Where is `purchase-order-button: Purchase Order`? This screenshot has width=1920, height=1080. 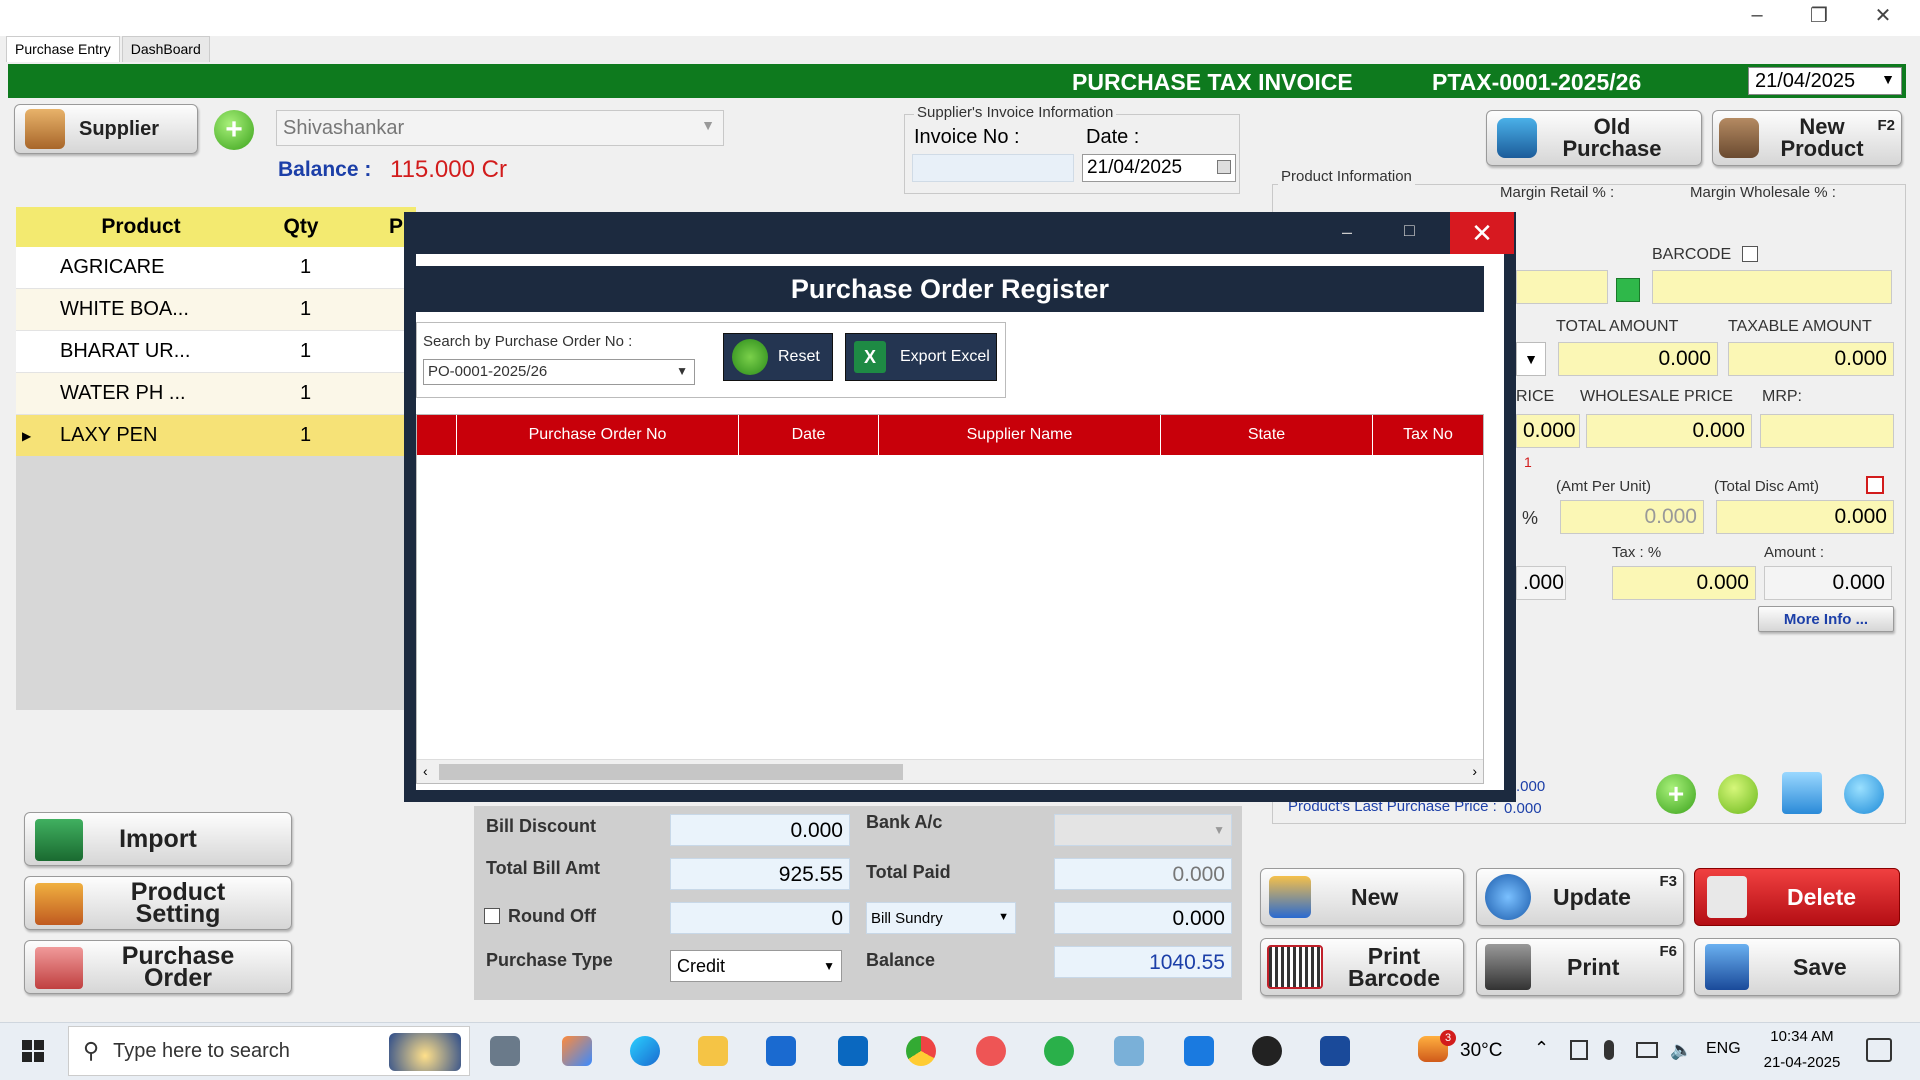 purchase-order-button: Purchase Order is located at coordinates (158, 967).